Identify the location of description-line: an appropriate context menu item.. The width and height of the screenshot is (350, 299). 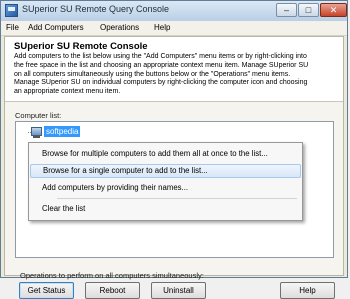
(67, 92).